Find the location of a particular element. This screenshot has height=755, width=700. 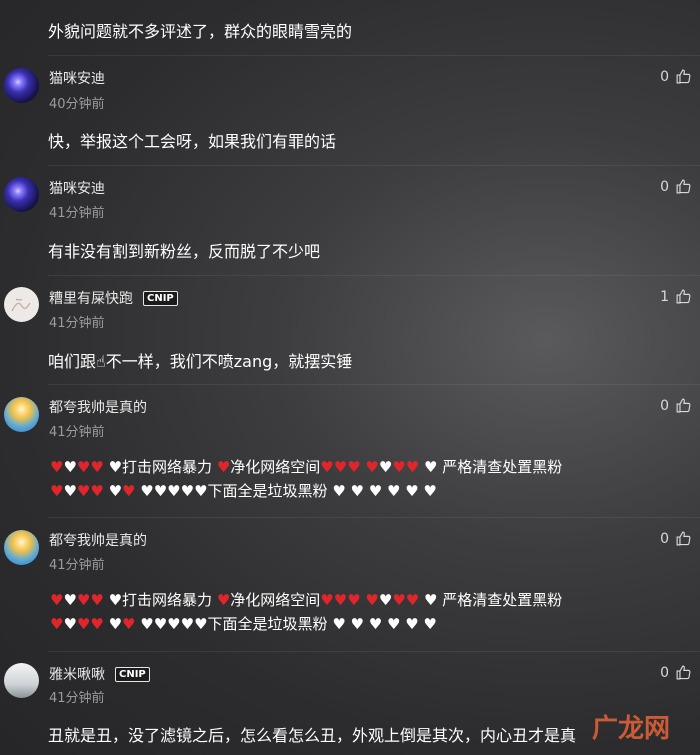

timestamp: 40分钟前 is located at coordinates (77, 104).